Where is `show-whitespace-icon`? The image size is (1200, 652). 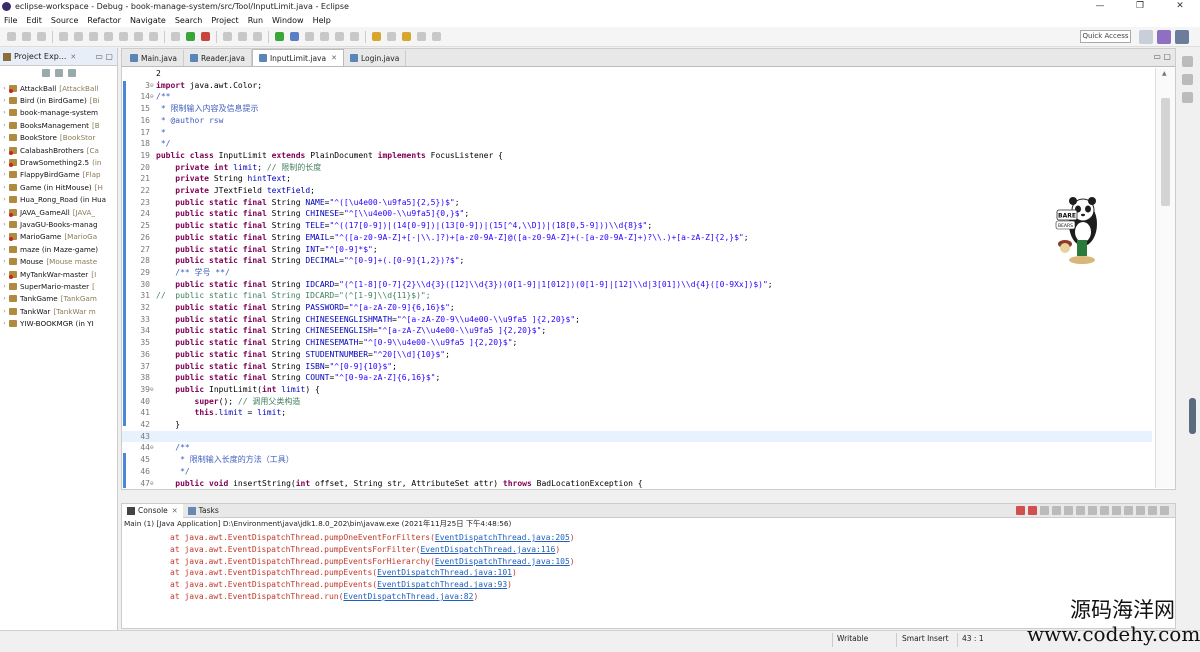
show-whitespace-icon is located at coordinates (354, 36).